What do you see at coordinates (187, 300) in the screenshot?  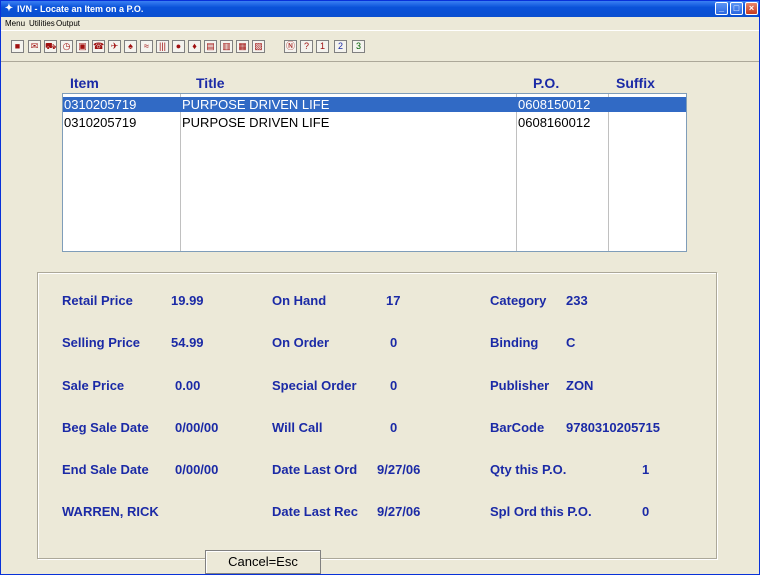 I see `retail-price-value: 19.99` at bounding box center [187, 300].